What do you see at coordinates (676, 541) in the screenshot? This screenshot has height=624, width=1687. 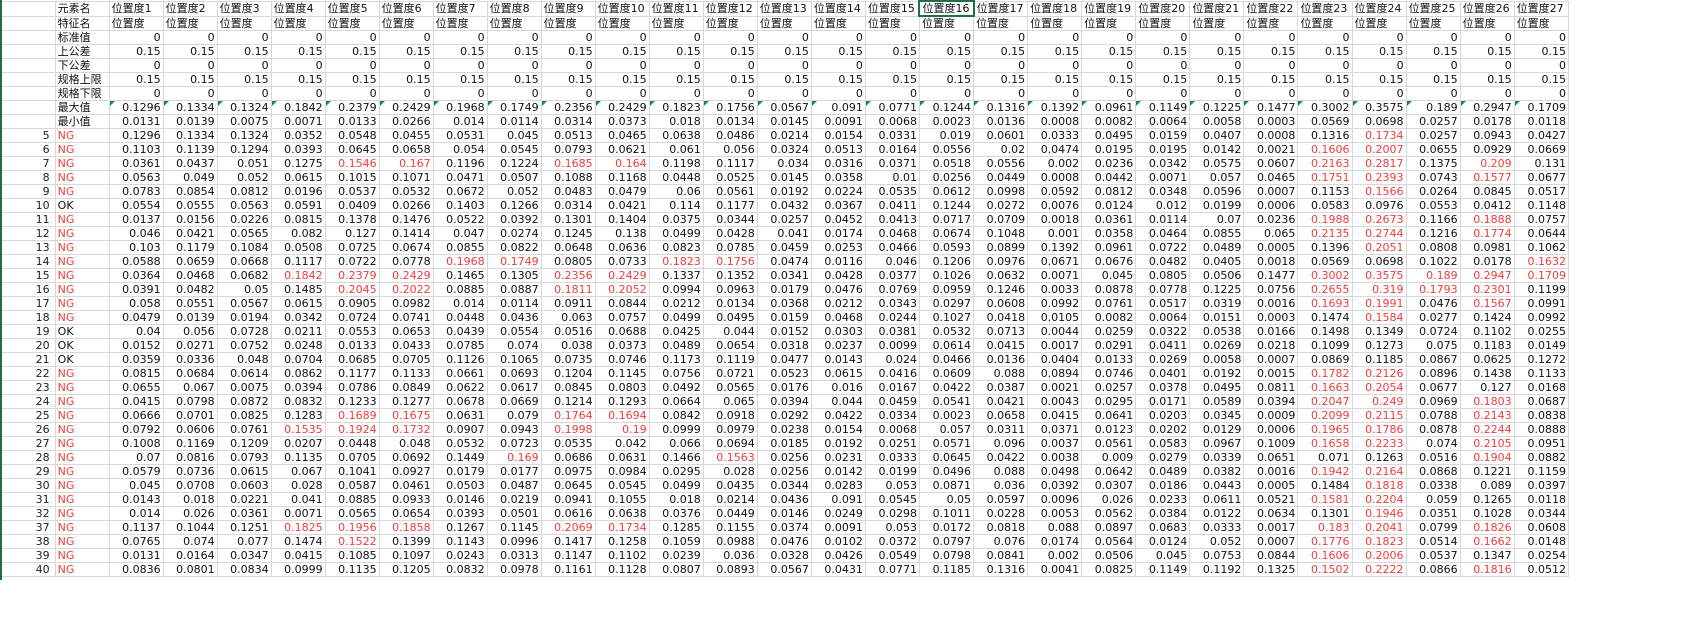 I see `value-cell: 0.1059` at bounding box center [676, 541].